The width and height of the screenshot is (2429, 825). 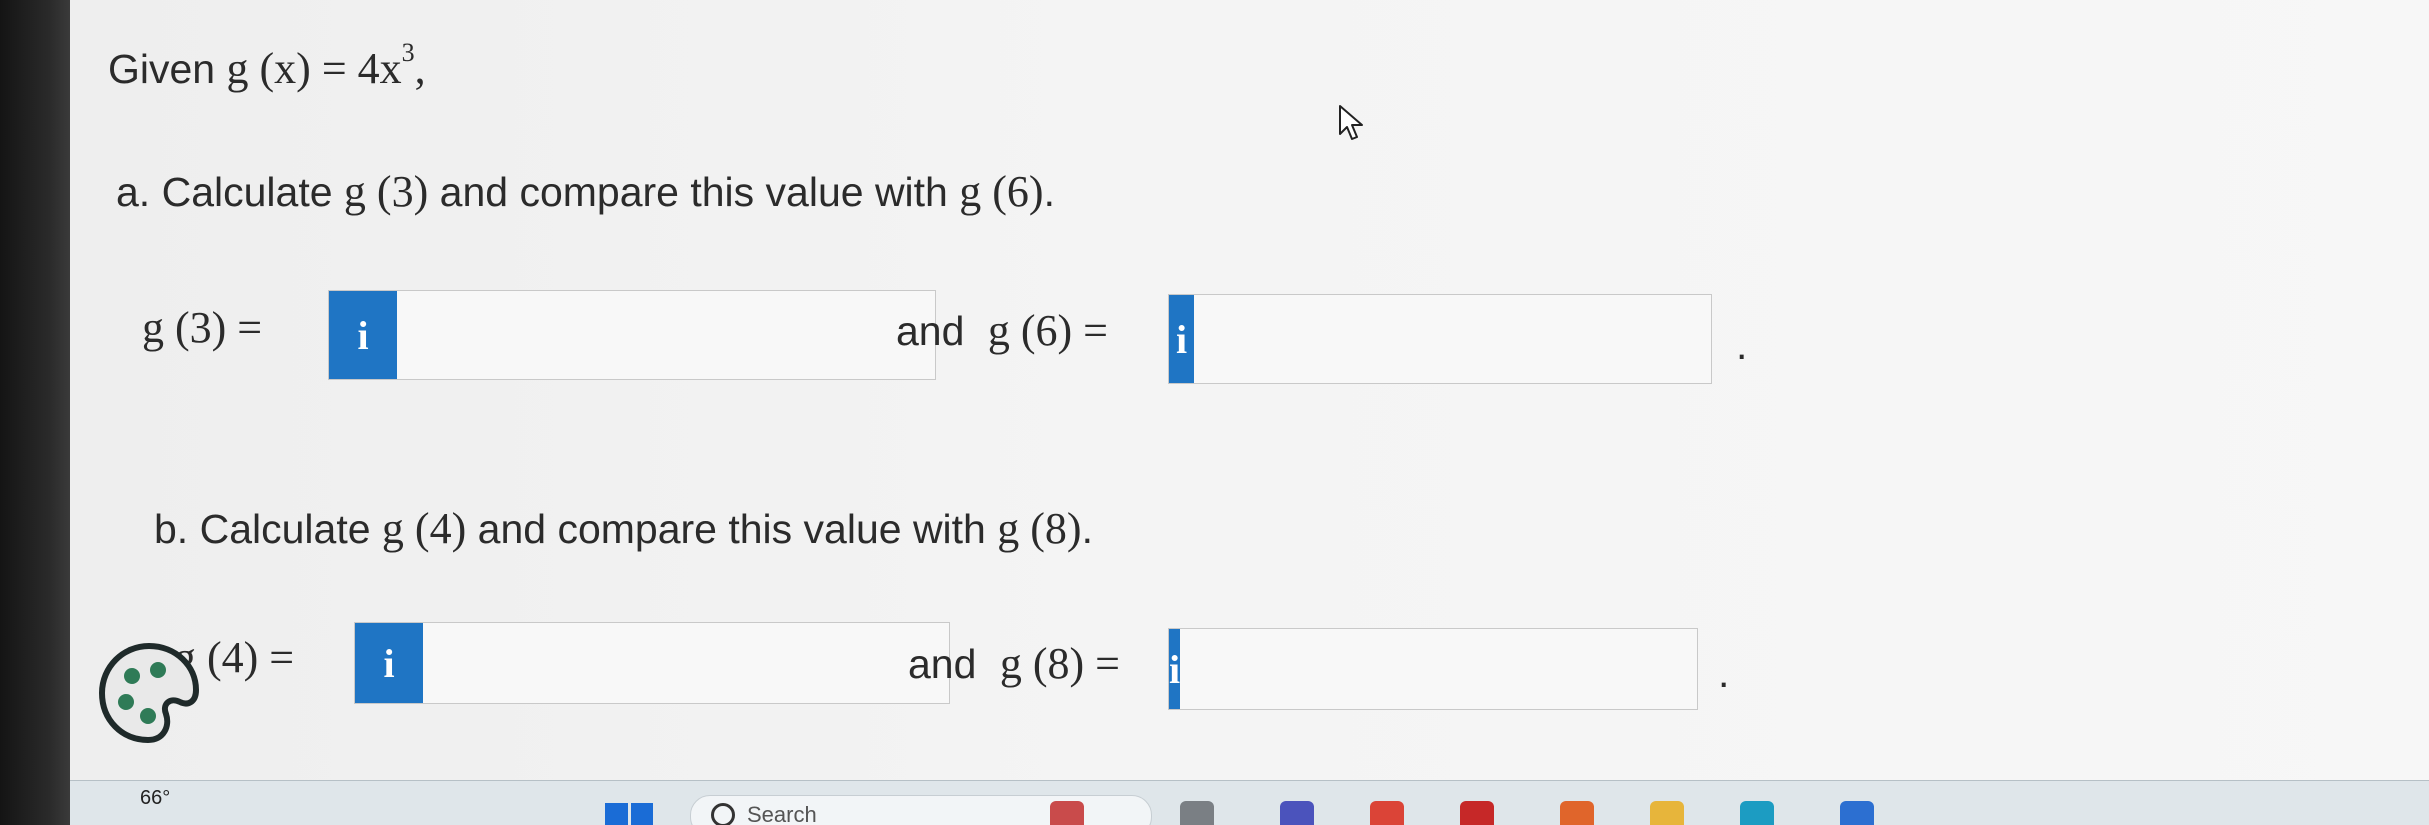 I want to click on paw-icon, so click(x=1067, y=813).